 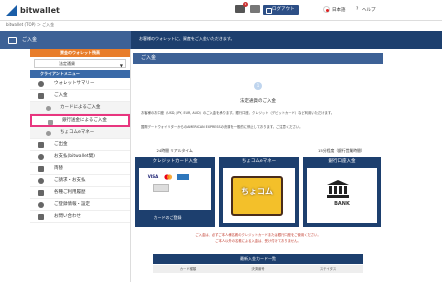 I want to click on sidebar-item: お支払(bitwallet間), so click(x=80, y=157).